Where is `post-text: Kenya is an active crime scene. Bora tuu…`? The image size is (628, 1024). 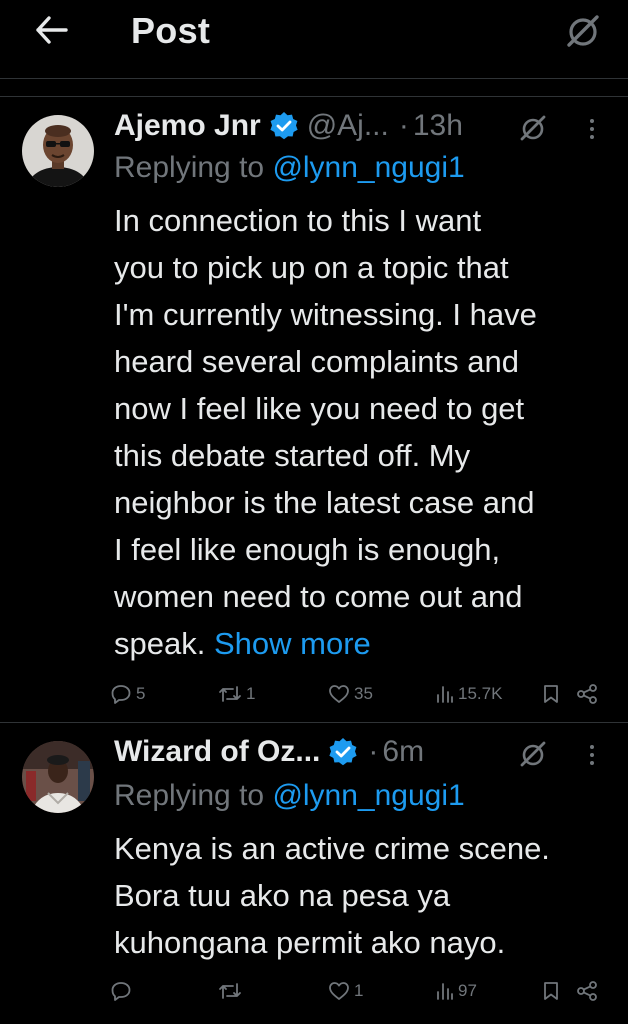 post-text: Kenya is an active crime scene. Bora tuu… is located at coordinates (364, 895).